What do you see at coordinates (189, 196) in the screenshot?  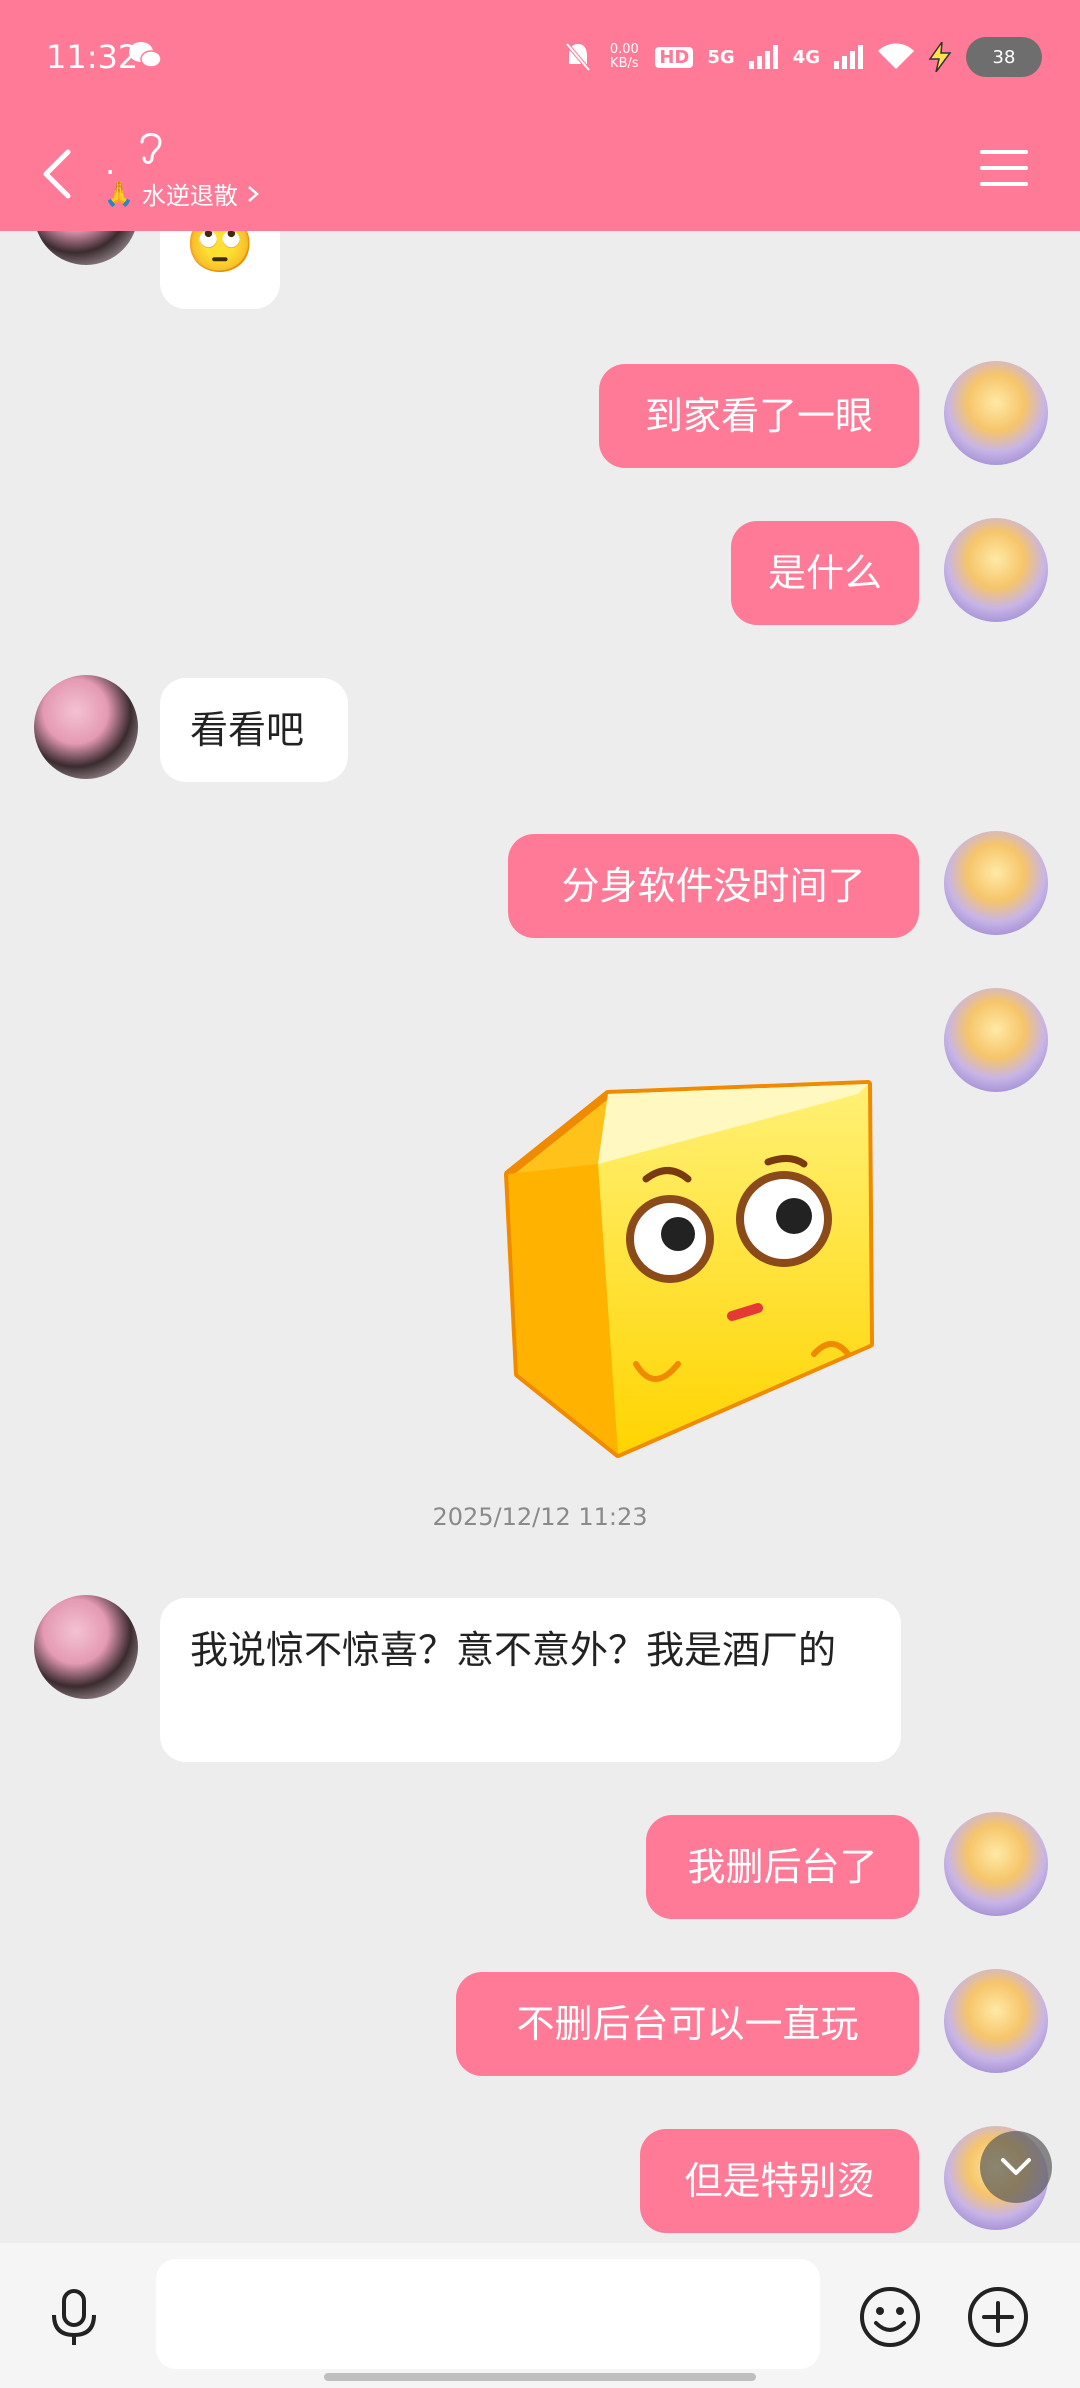 I see `subtitle-text: 水逆退散` at bounding box center [189, 196].